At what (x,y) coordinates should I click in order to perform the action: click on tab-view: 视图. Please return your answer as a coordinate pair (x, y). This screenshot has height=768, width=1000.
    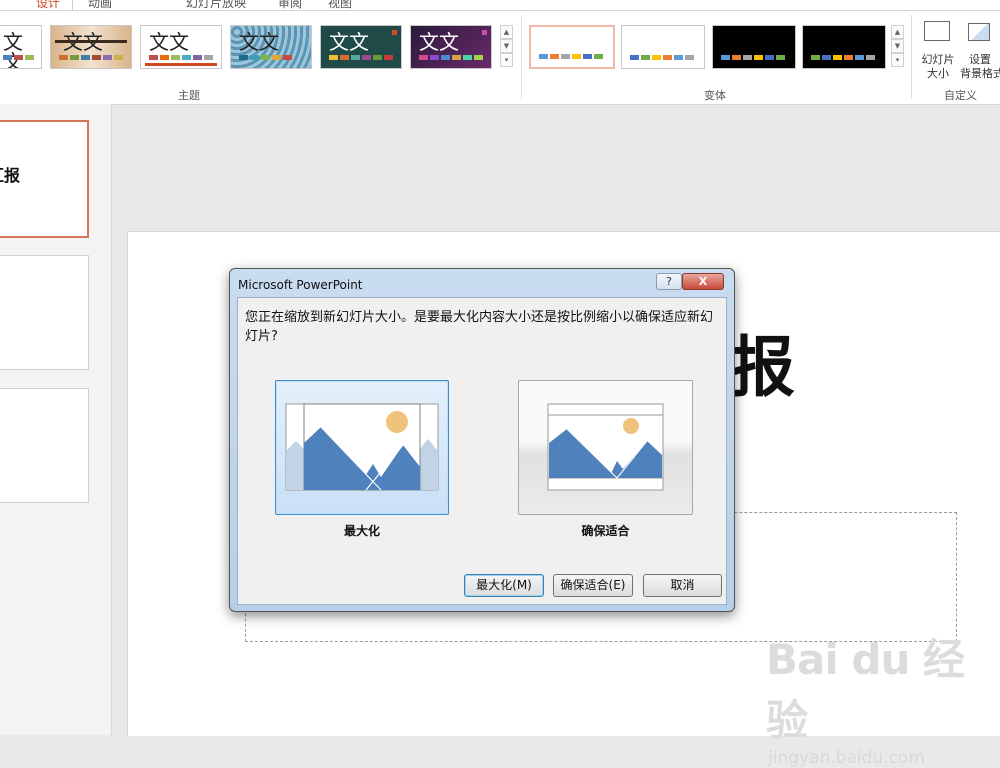
    Looking at the image, I should click on (340, 5).